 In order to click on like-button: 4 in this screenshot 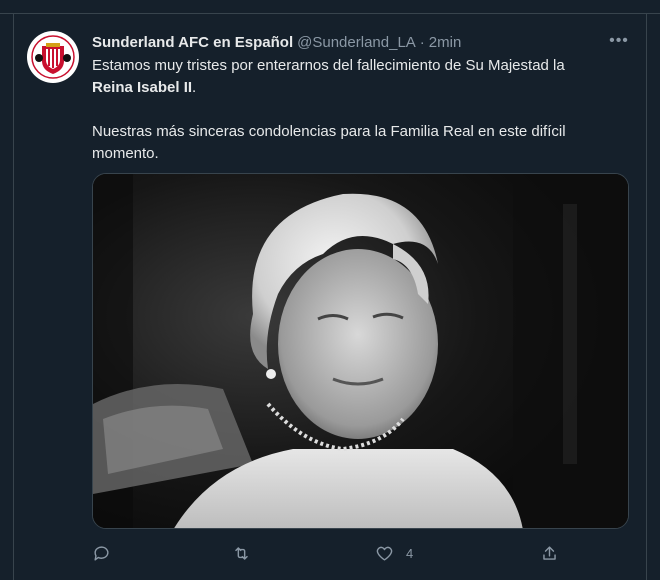, I will do `click(394, 553)`.